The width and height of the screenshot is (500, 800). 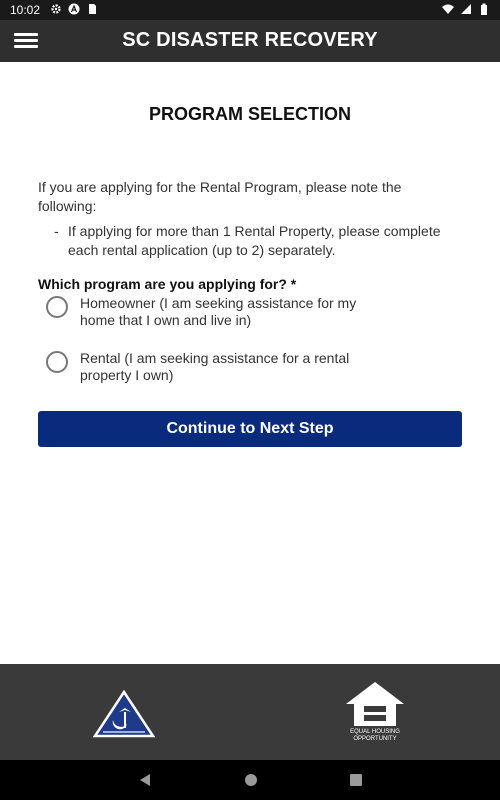 I want to click on app-bar: SC DISASTER RECOVERY, so click(x=250, y=41).